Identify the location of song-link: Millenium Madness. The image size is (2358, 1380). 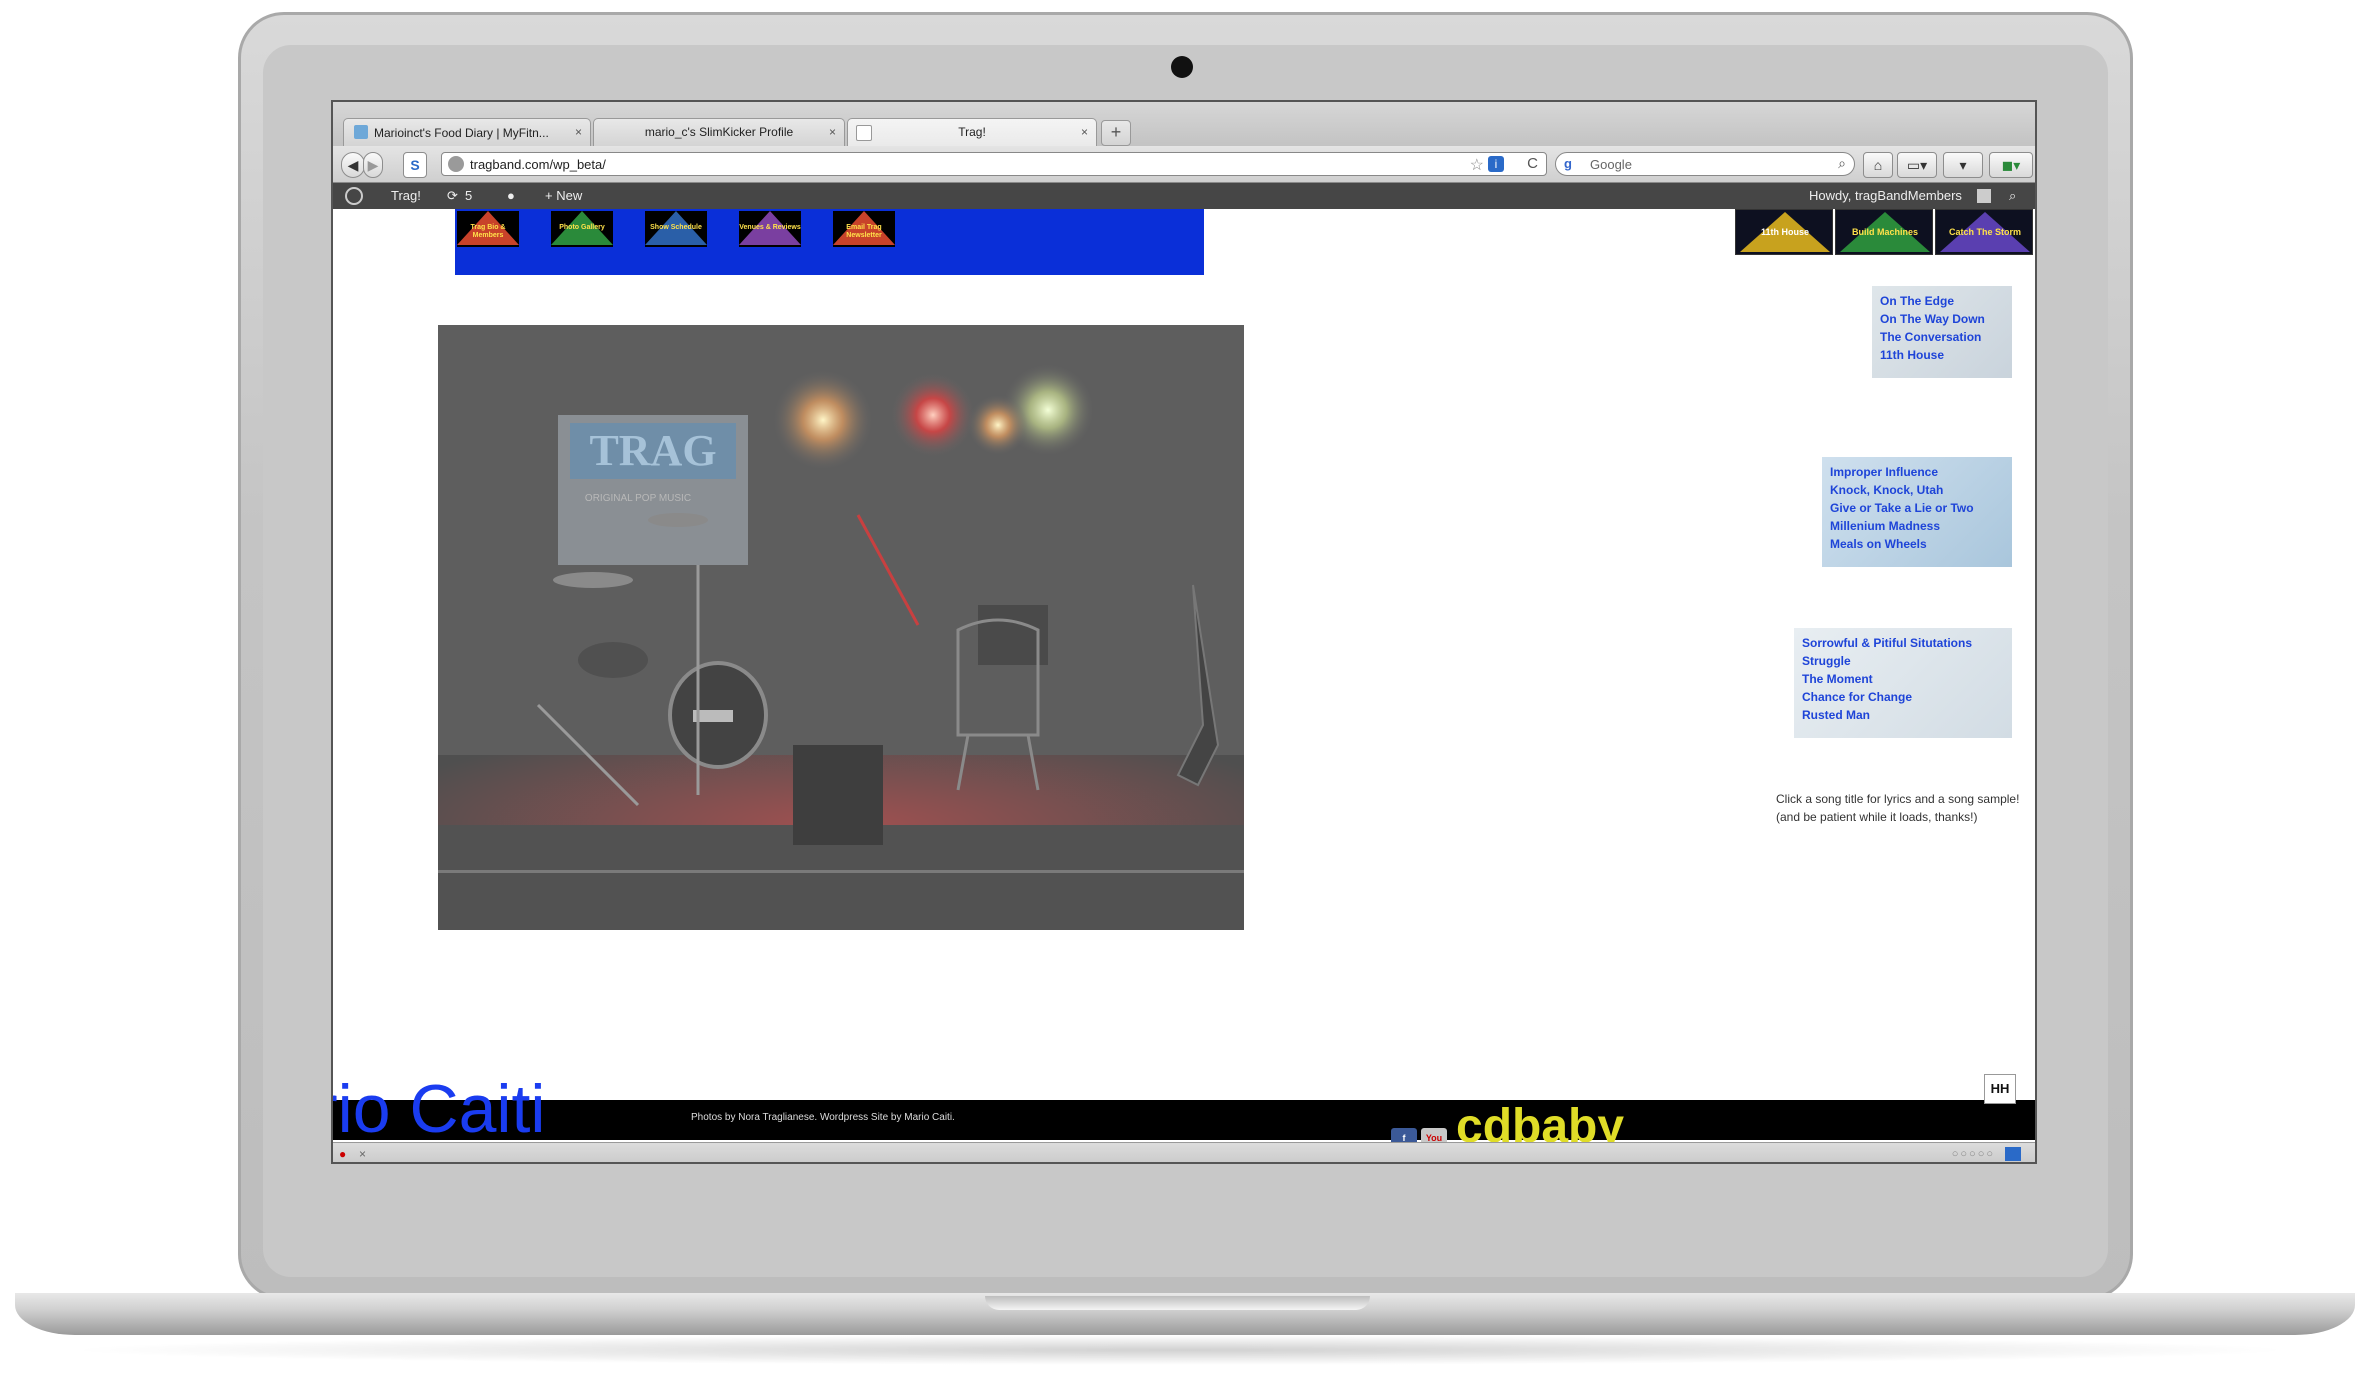
(1917, 526).